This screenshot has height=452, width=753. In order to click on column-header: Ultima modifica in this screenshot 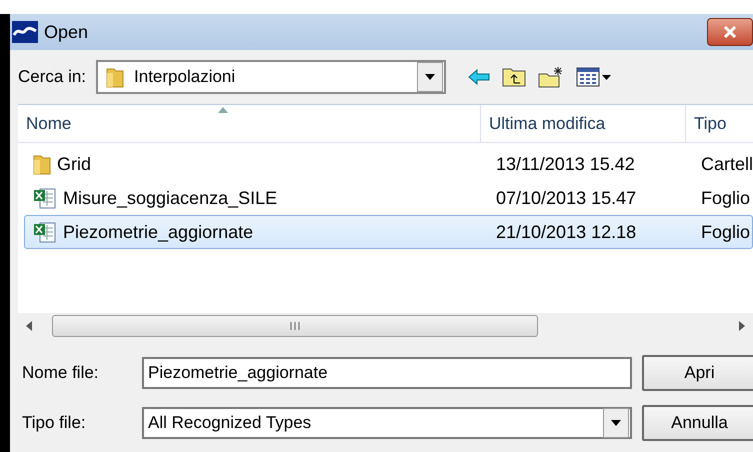, I will do `click(582, 123)`.